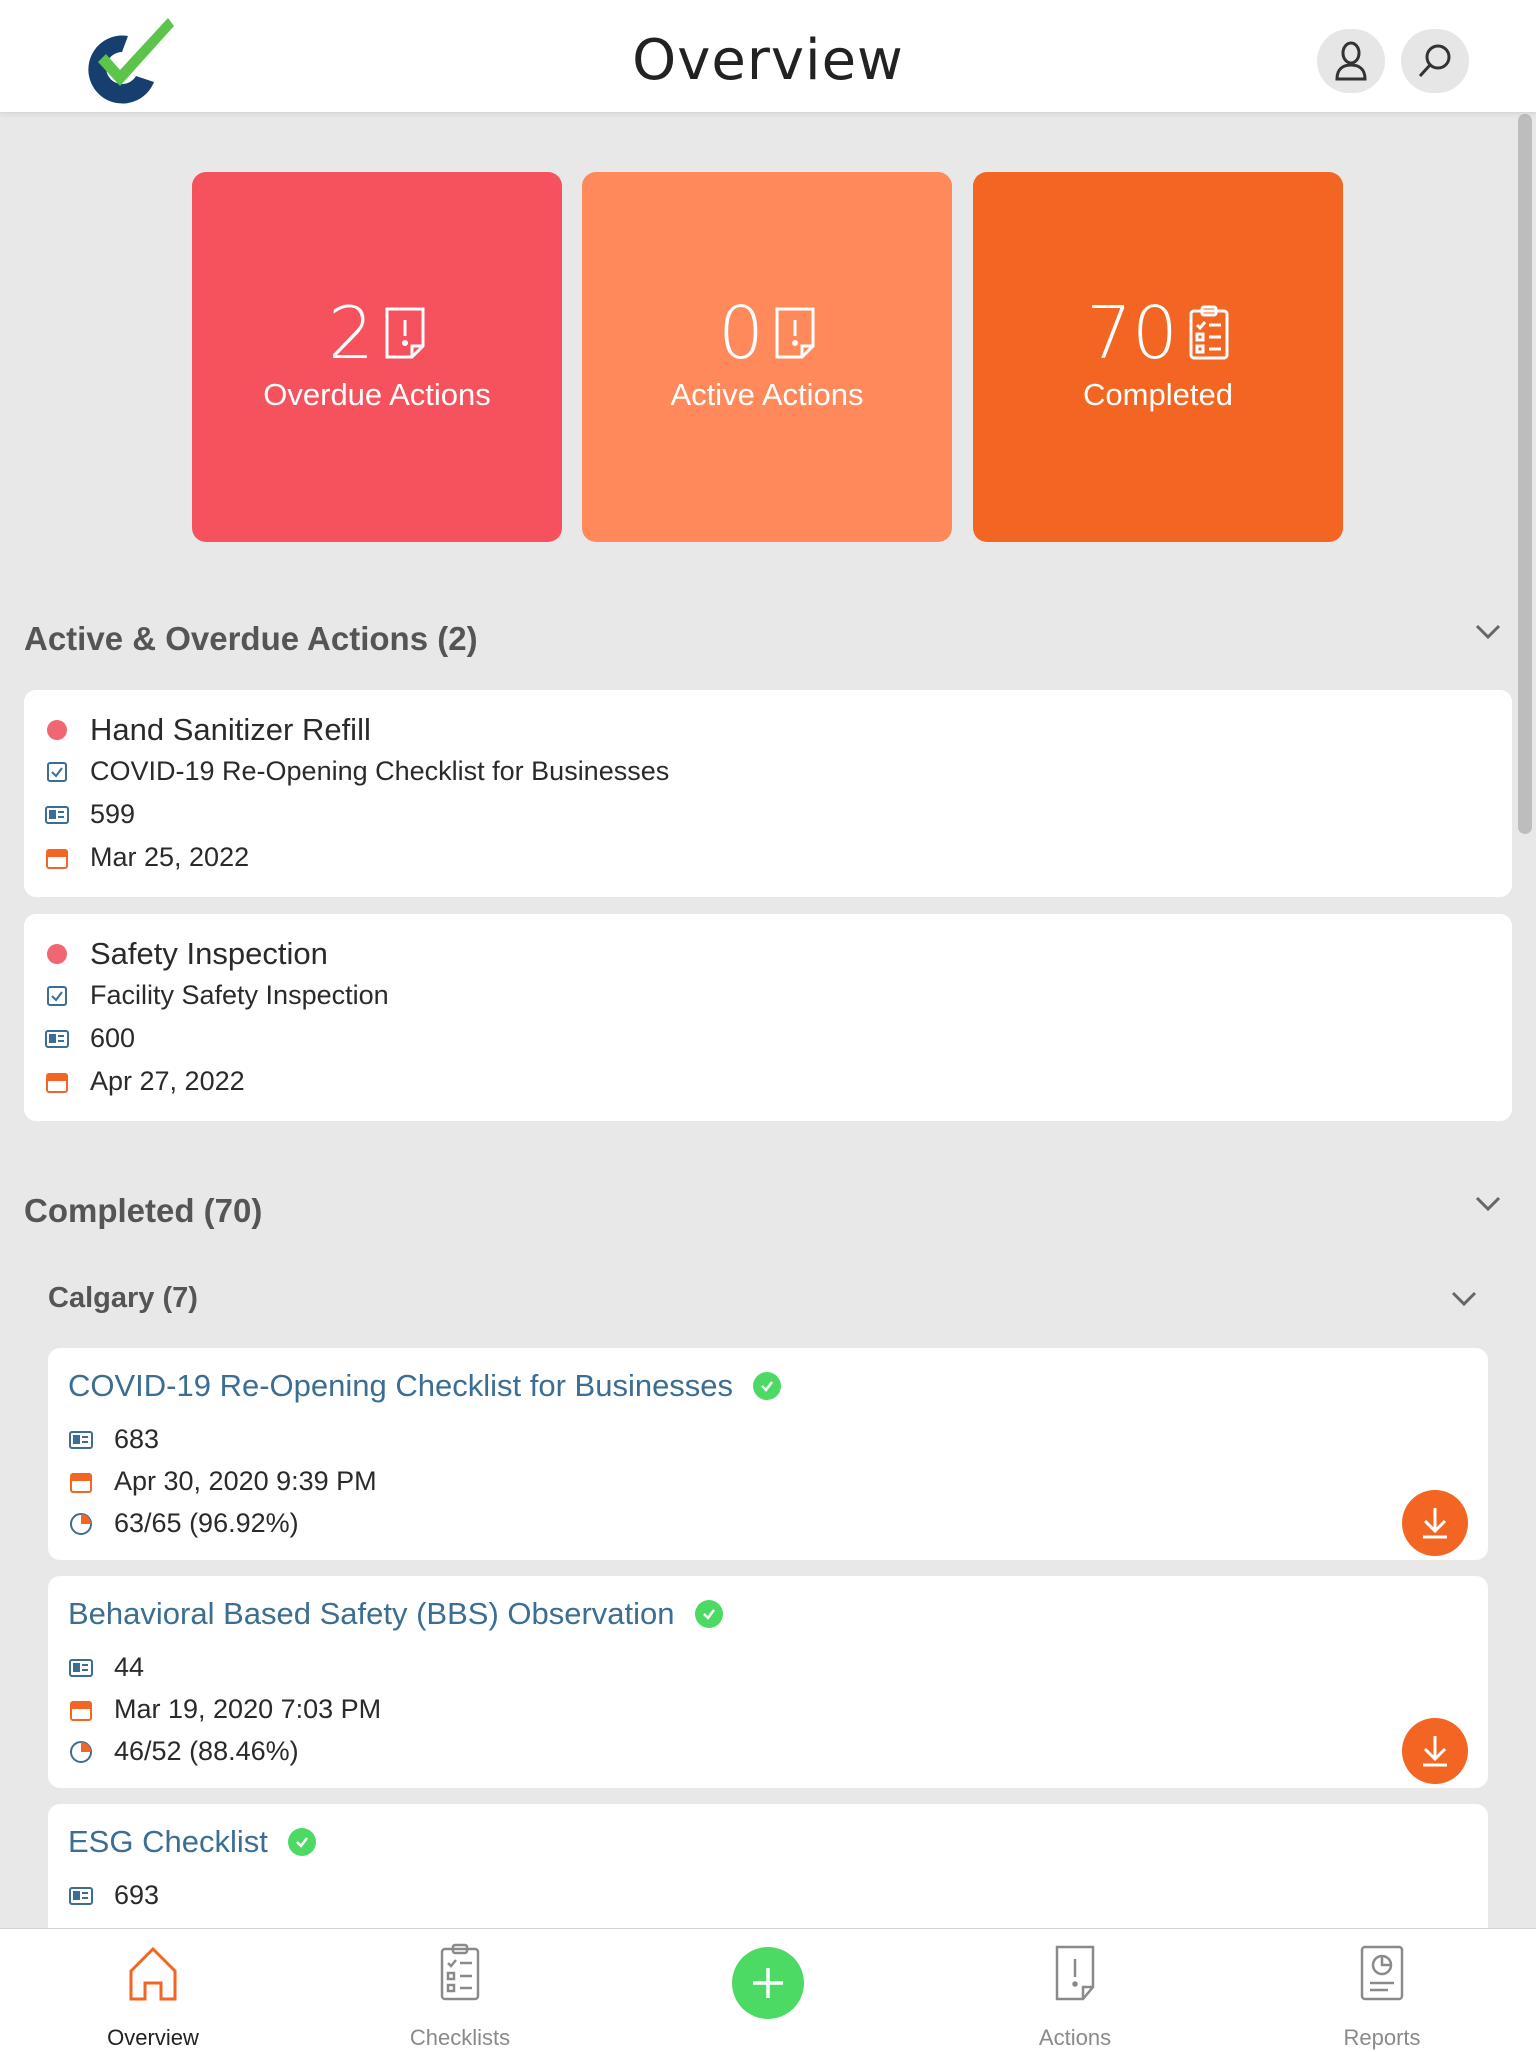 This screenshot has height=2052, width=1536. I want to click on nav-actions: Actions, so click(1075, 1990).